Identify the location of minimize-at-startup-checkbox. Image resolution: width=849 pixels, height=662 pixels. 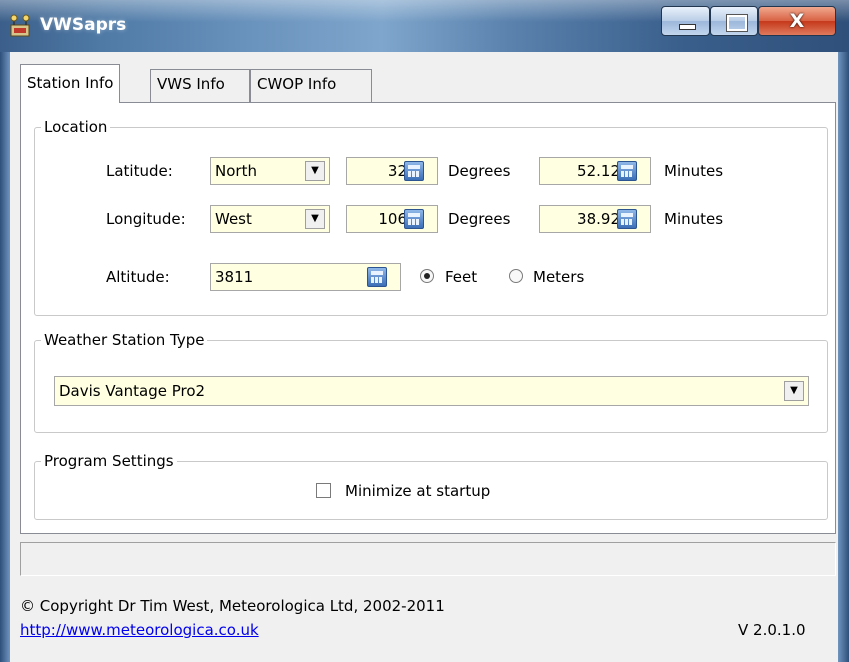
(323, 490).